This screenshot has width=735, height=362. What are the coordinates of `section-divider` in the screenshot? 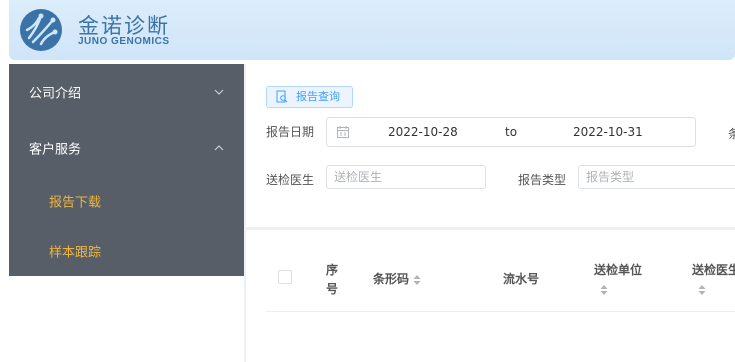 It's located at (490, 228).